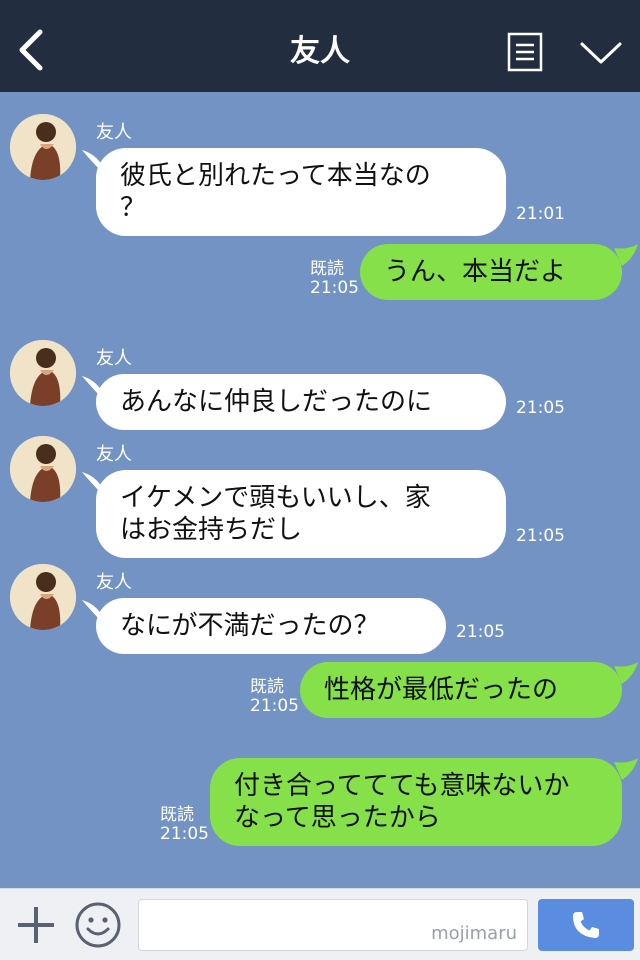  What do you see at coordinates (275, 192) in the screenshot?
I see `message-text: 彼氏と別れたって本当なの？` at bounding box center [275, 192].